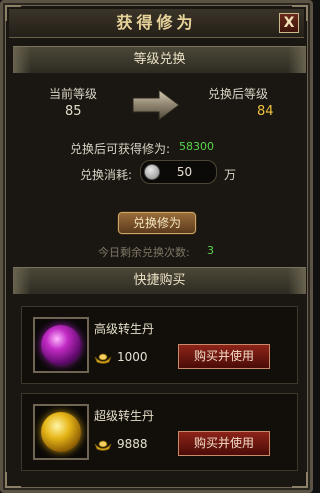 The height and width of the screenshot is (493, 320). What do you see at coordinates (230, 175) in the screenshot?
I see `cost-unit: 万` at bounding box center [230, 175].